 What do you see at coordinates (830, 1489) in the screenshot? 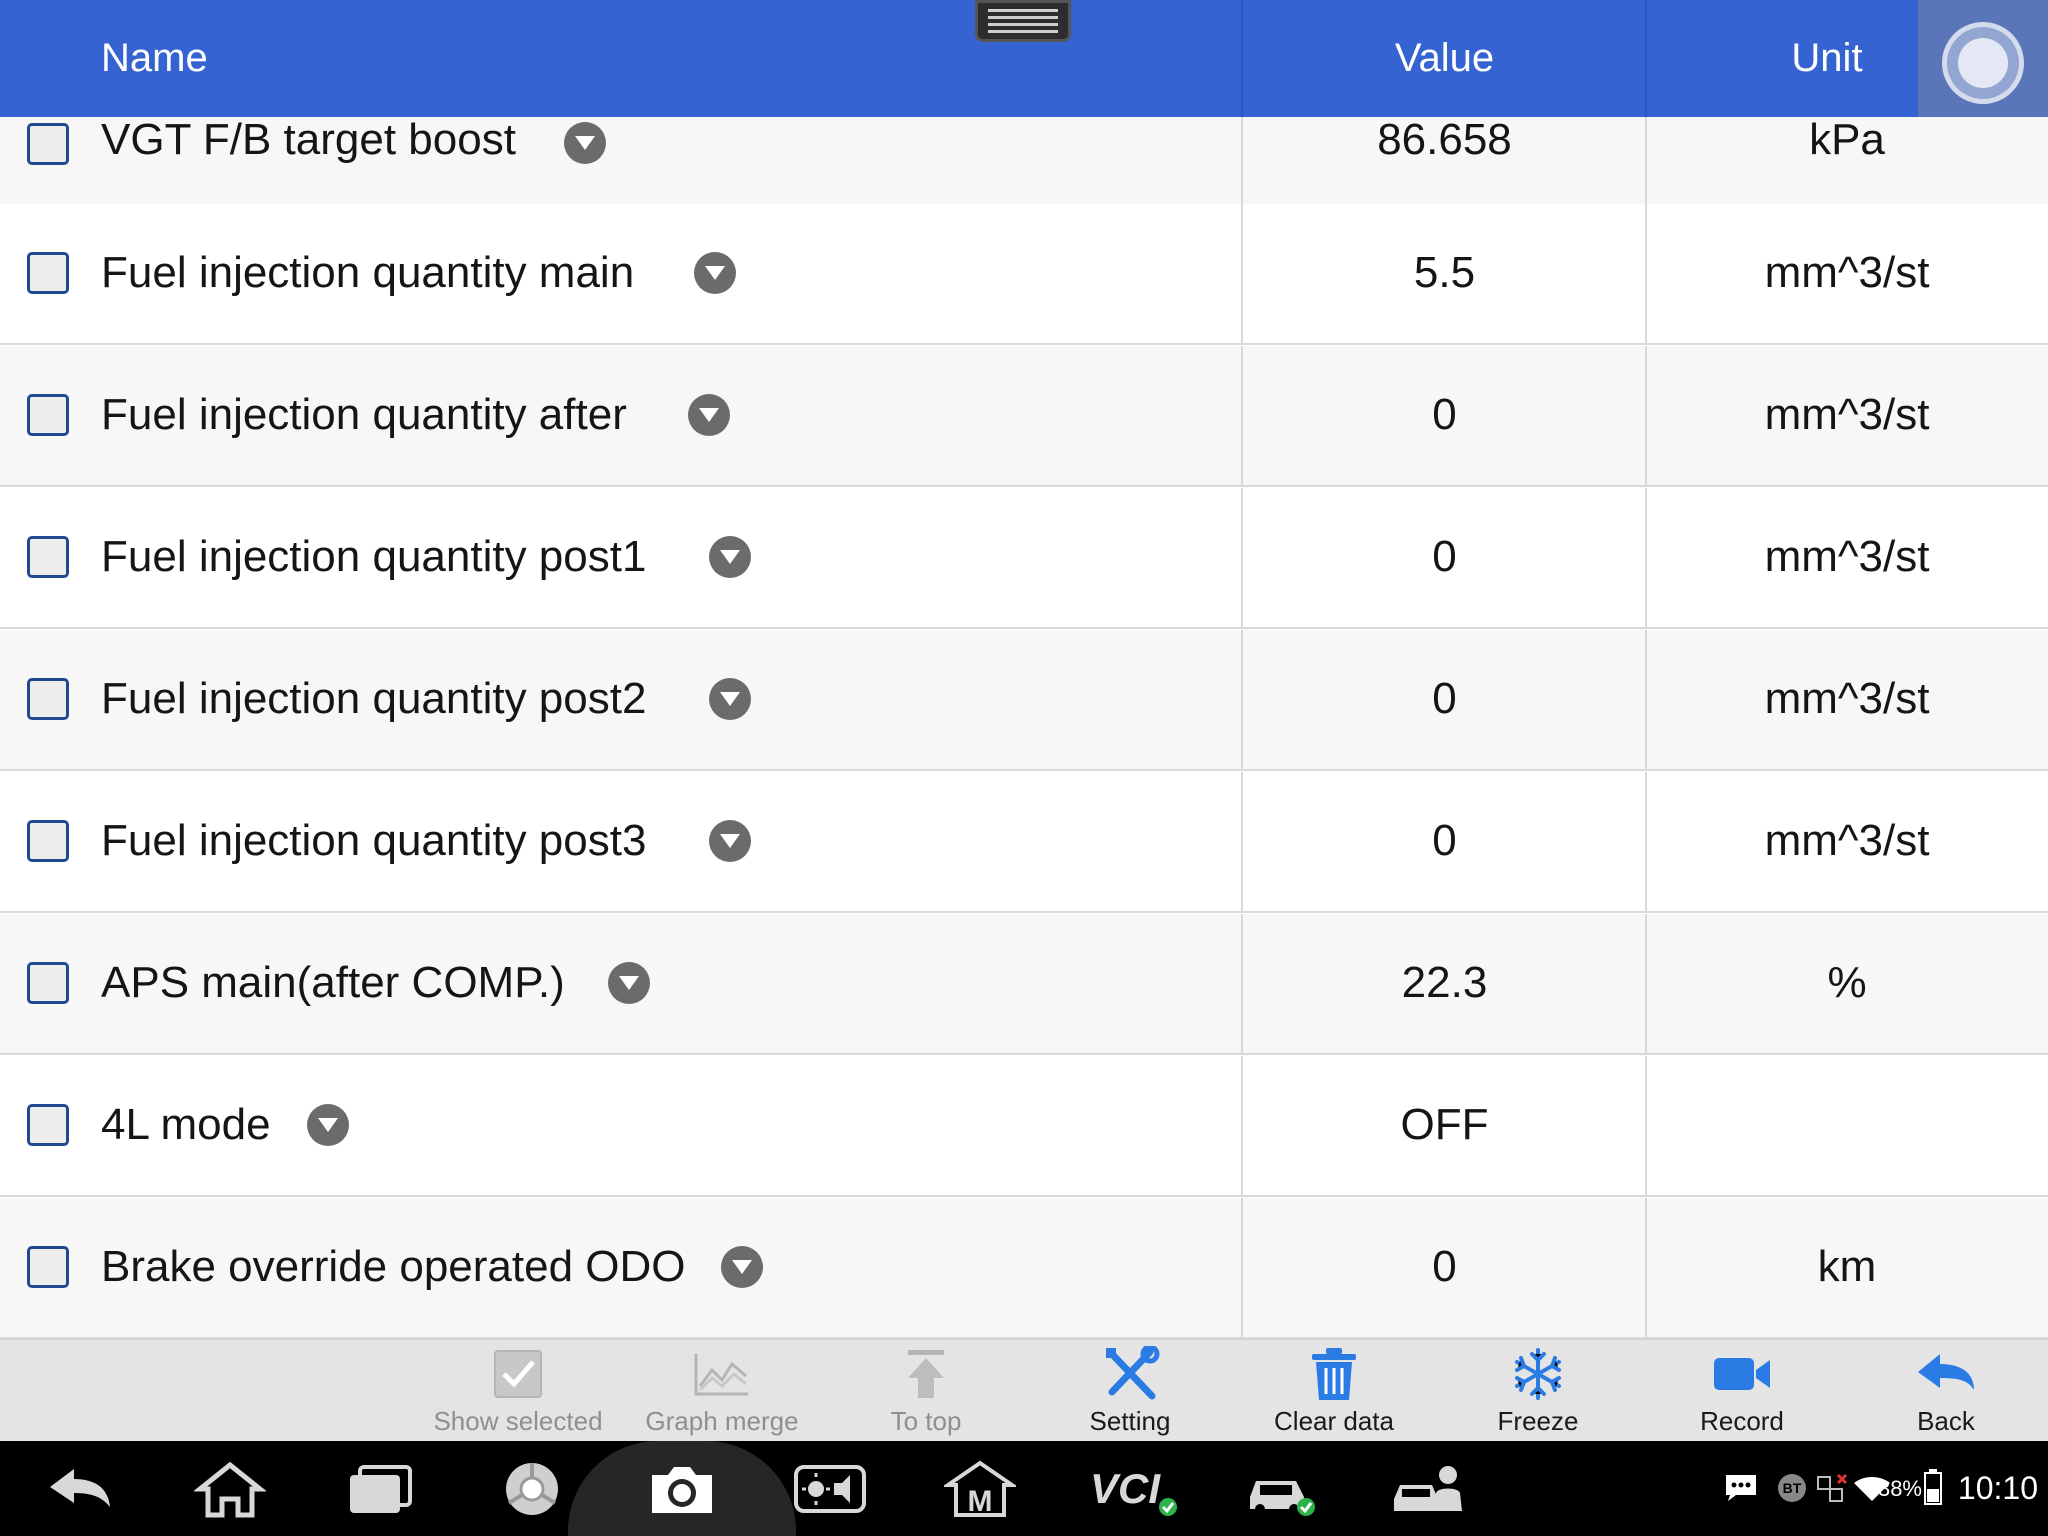
I see `display-volume-icon` at bounding box center [830, 1489].